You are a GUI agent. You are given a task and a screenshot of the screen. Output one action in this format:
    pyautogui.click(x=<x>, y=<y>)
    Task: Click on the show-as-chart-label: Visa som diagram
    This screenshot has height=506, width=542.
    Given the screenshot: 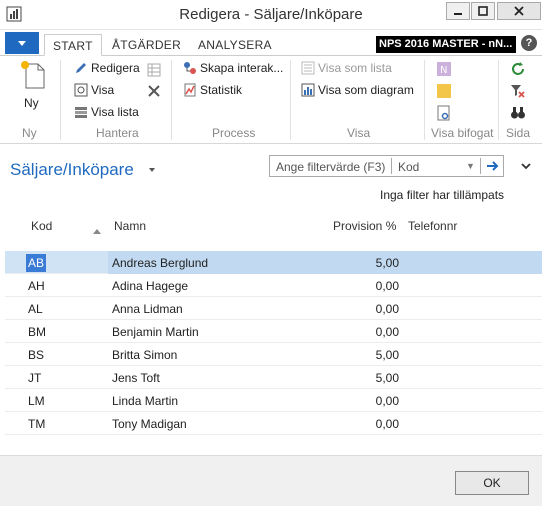 What is the action you would take?
    pyautogui.click(x=366, y=90)
    